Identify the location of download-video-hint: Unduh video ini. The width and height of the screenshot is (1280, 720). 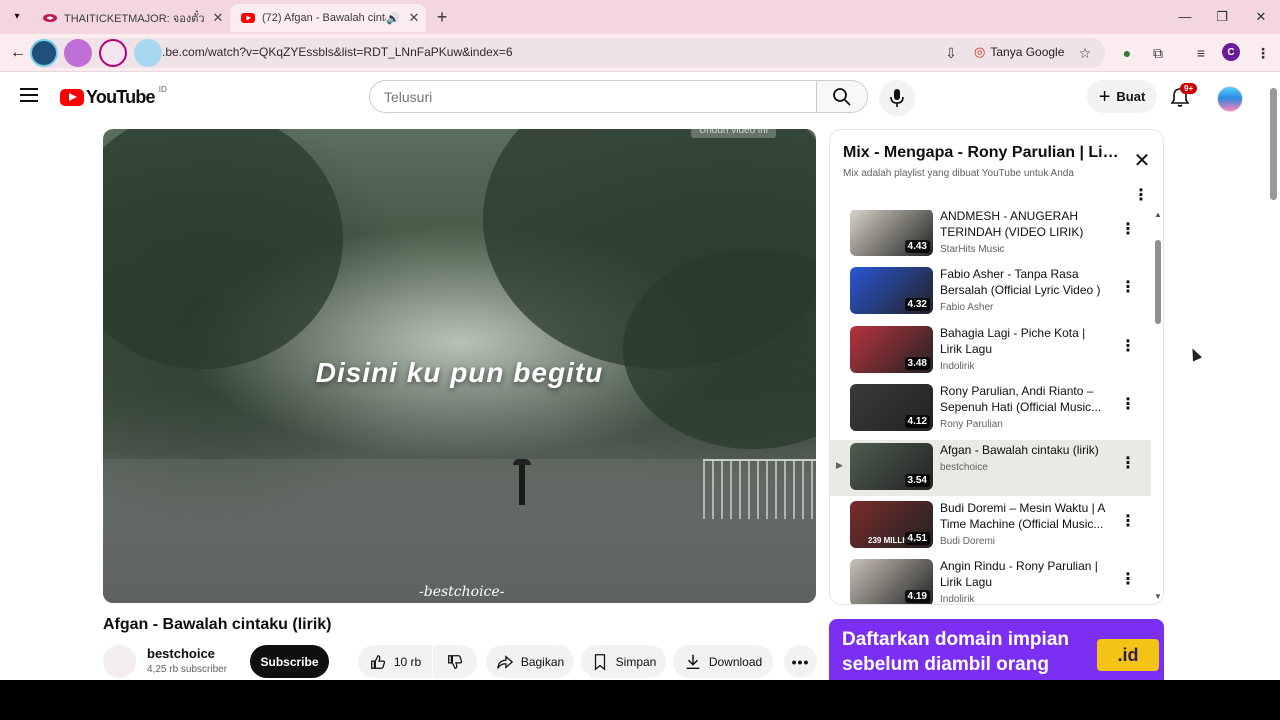
(733, 133).